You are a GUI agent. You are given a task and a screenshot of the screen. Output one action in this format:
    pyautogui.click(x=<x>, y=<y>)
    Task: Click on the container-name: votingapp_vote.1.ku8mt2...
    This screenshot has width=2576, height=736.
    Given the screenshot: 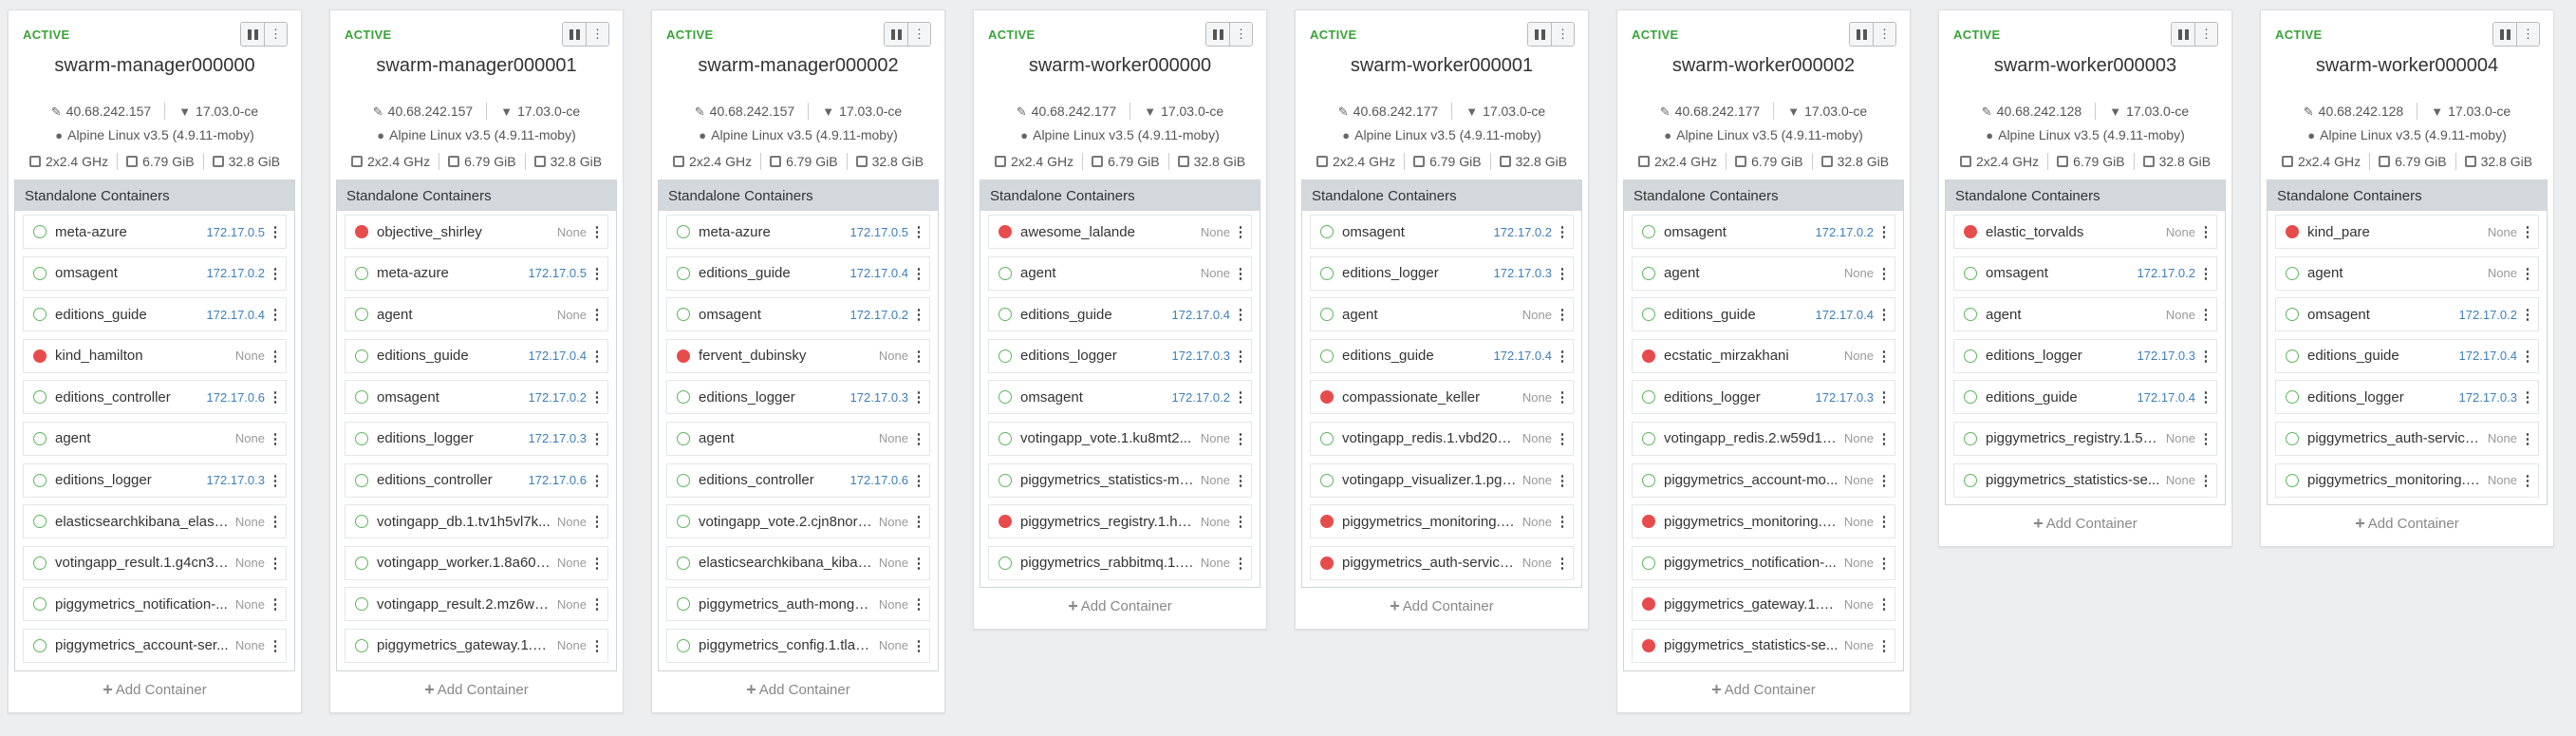 What is the action you would take?
    pyautogui.click(x=1107, y=438)
    